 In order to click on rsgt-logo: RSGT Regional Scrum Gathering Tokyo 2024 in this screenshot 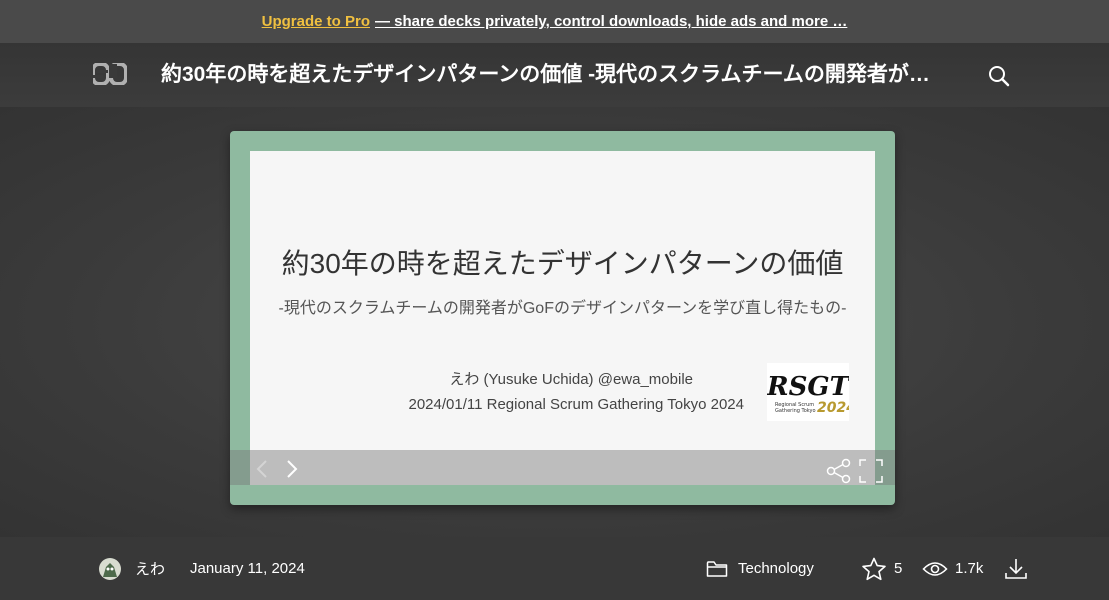, I will do `click(811, 392)`.